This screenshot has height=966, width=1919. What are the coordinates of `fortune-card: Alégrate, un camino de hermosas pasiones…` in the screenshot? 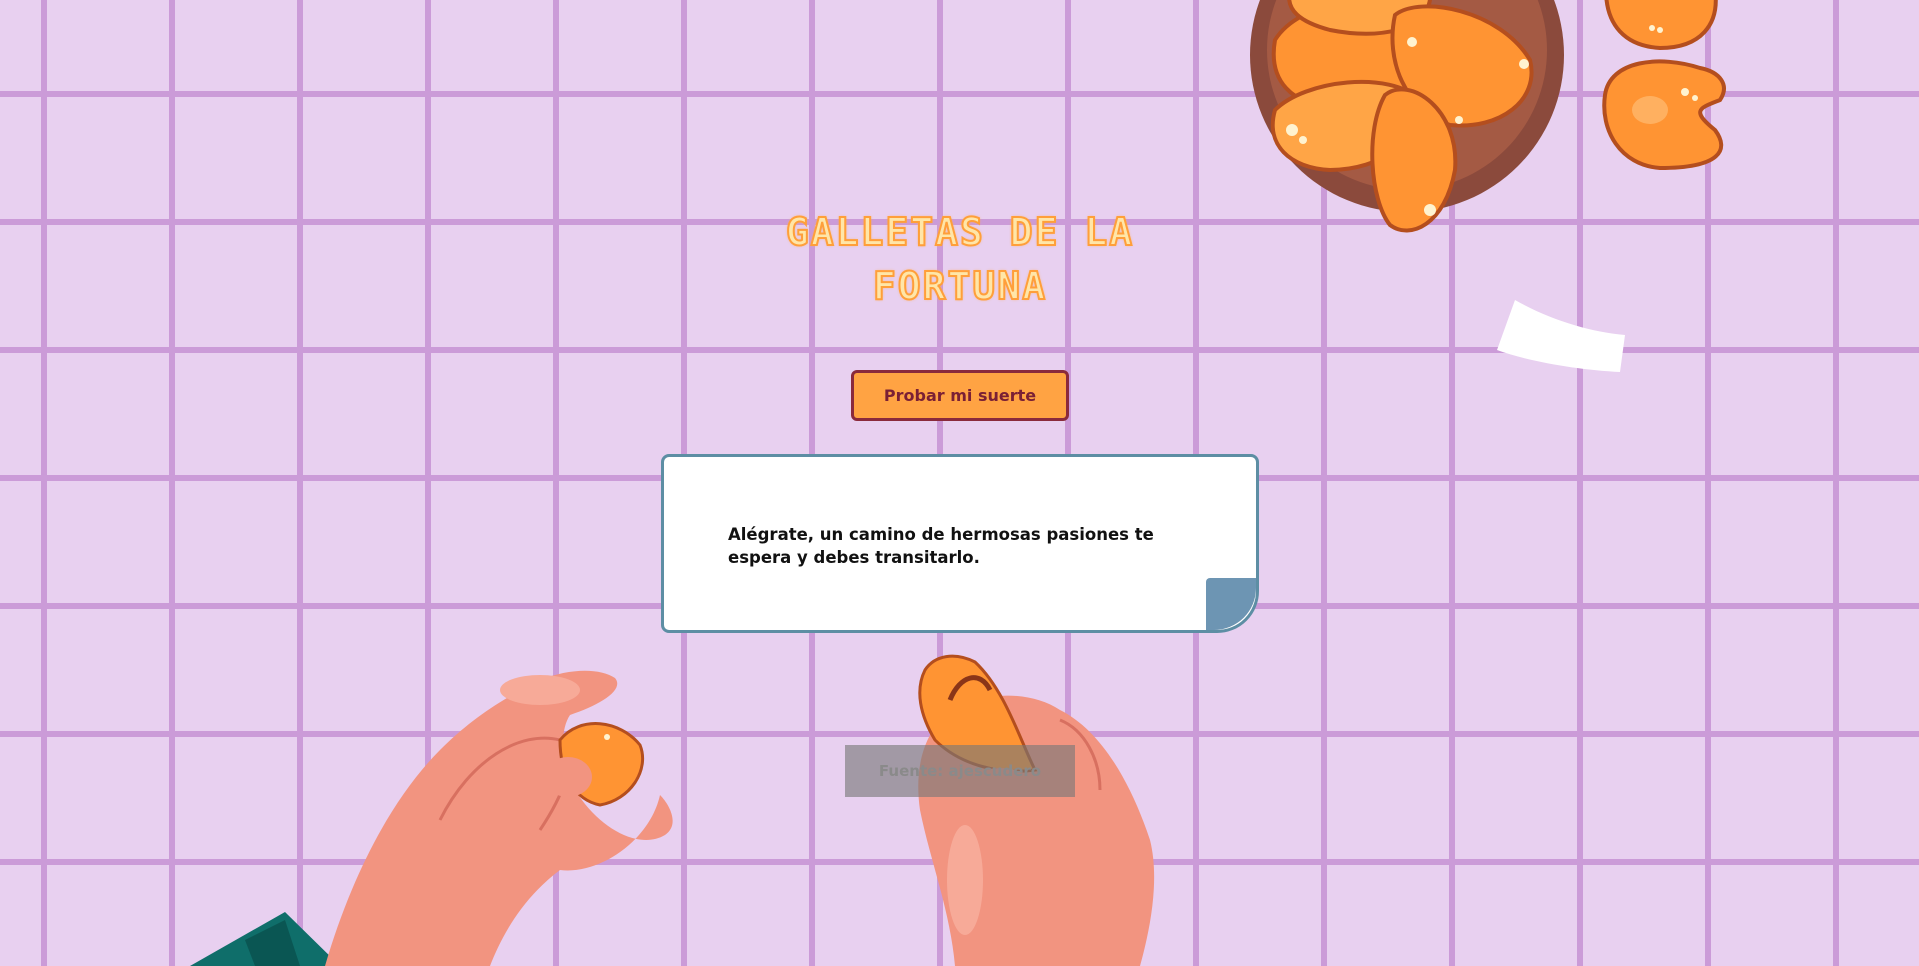 It's located at (960, 543).